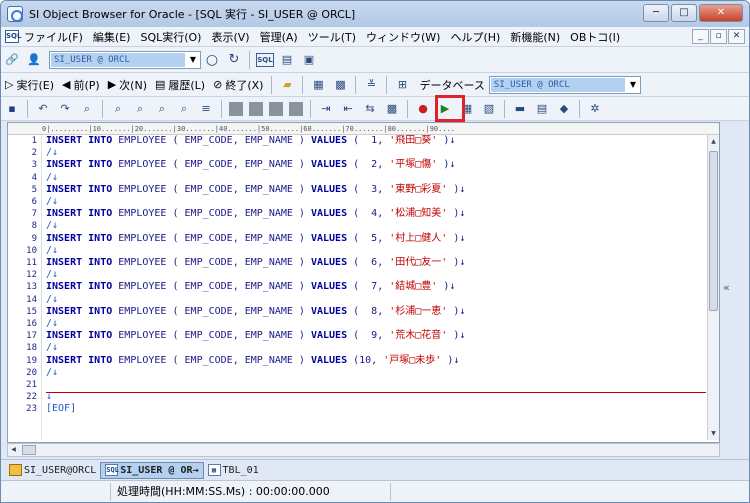  Describe the element at coordinates (348, 109) in the screenshot. I see `outdent-icon: ⇤` at that location.